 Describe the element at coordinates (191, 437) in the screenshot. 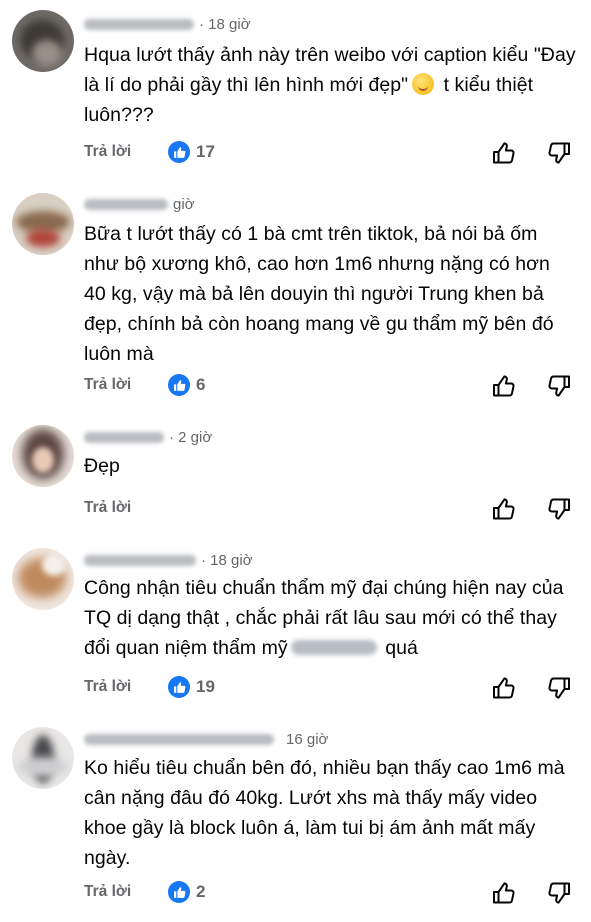

I see `timestamp: · 2 giờ` at that location.